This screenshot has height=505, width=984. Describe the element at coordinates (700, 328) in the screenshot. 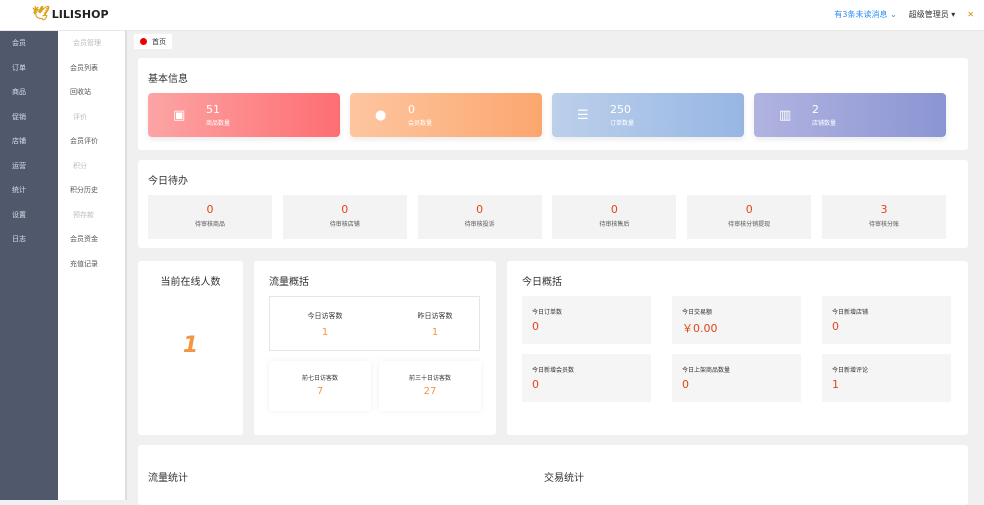

I see `overview-value: ￥0.00` at that location.